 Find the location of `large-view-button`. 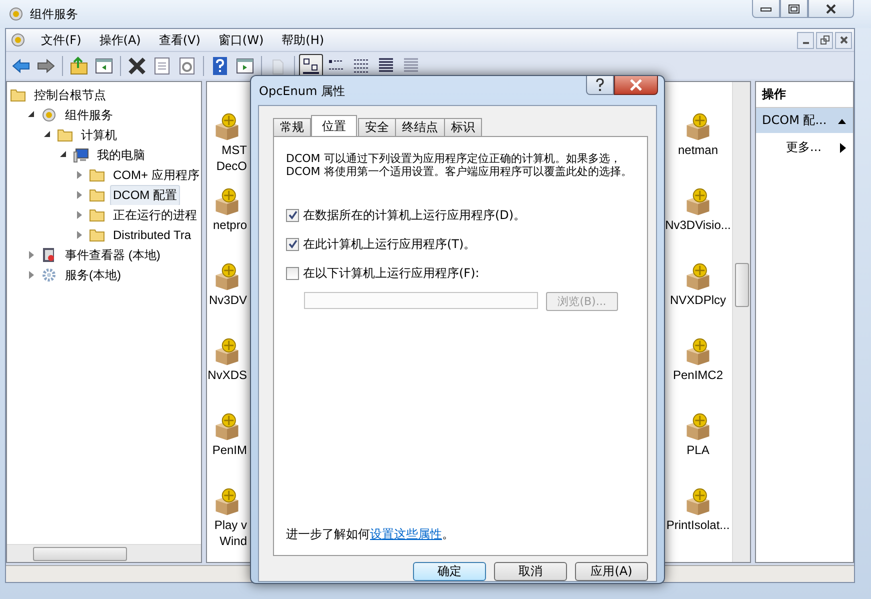

large-view-button is located at coordinates (311, 66).